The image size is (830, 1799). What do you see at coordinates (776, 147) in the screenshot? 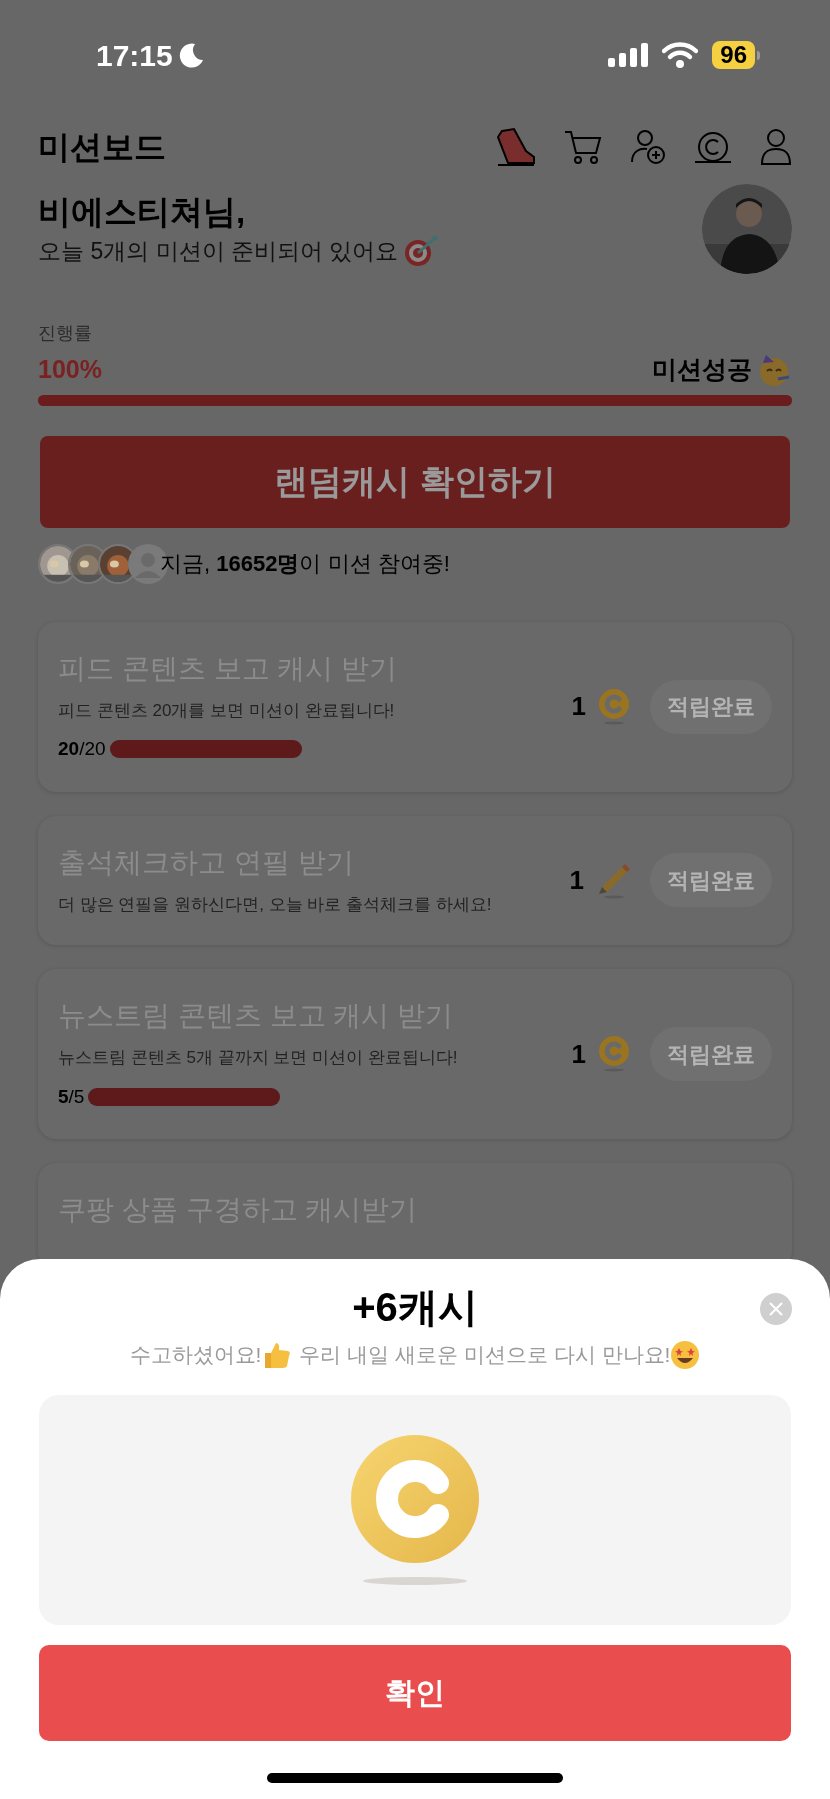
I see `profile-icon` at bounding box center [776, 147].